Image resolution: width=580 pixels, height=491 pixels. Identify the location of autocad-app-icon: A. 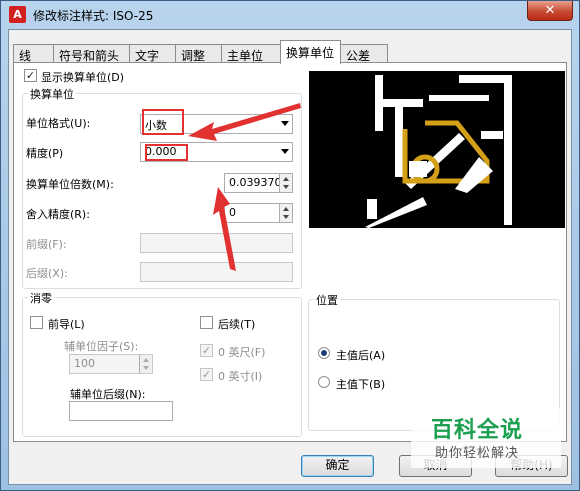
(17, 14).